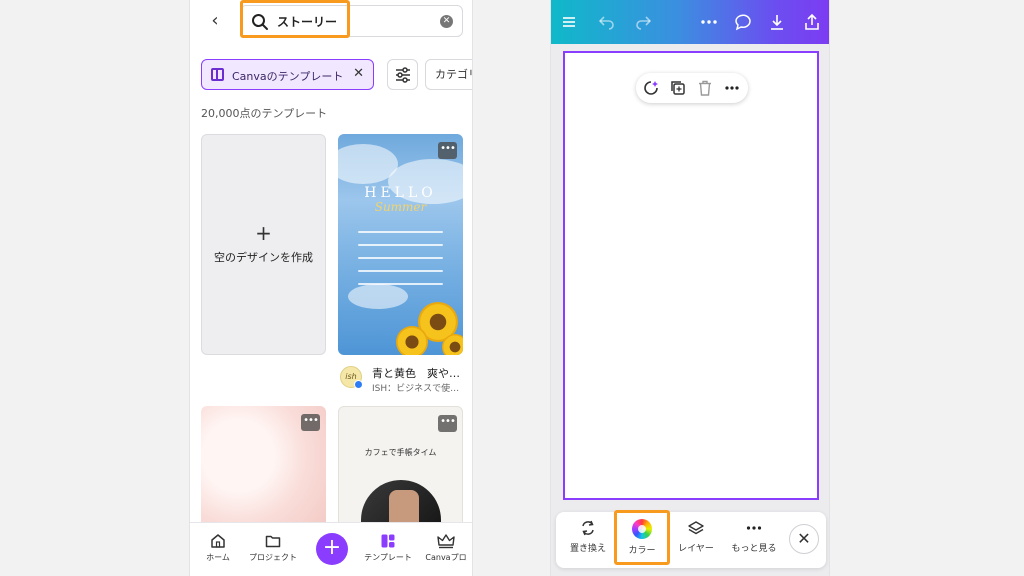 The image size is (1024, 576). What do you see at coordinates (705, 88) in the screenshot?
I see `trash-icon` at bounding box center [705, 88].